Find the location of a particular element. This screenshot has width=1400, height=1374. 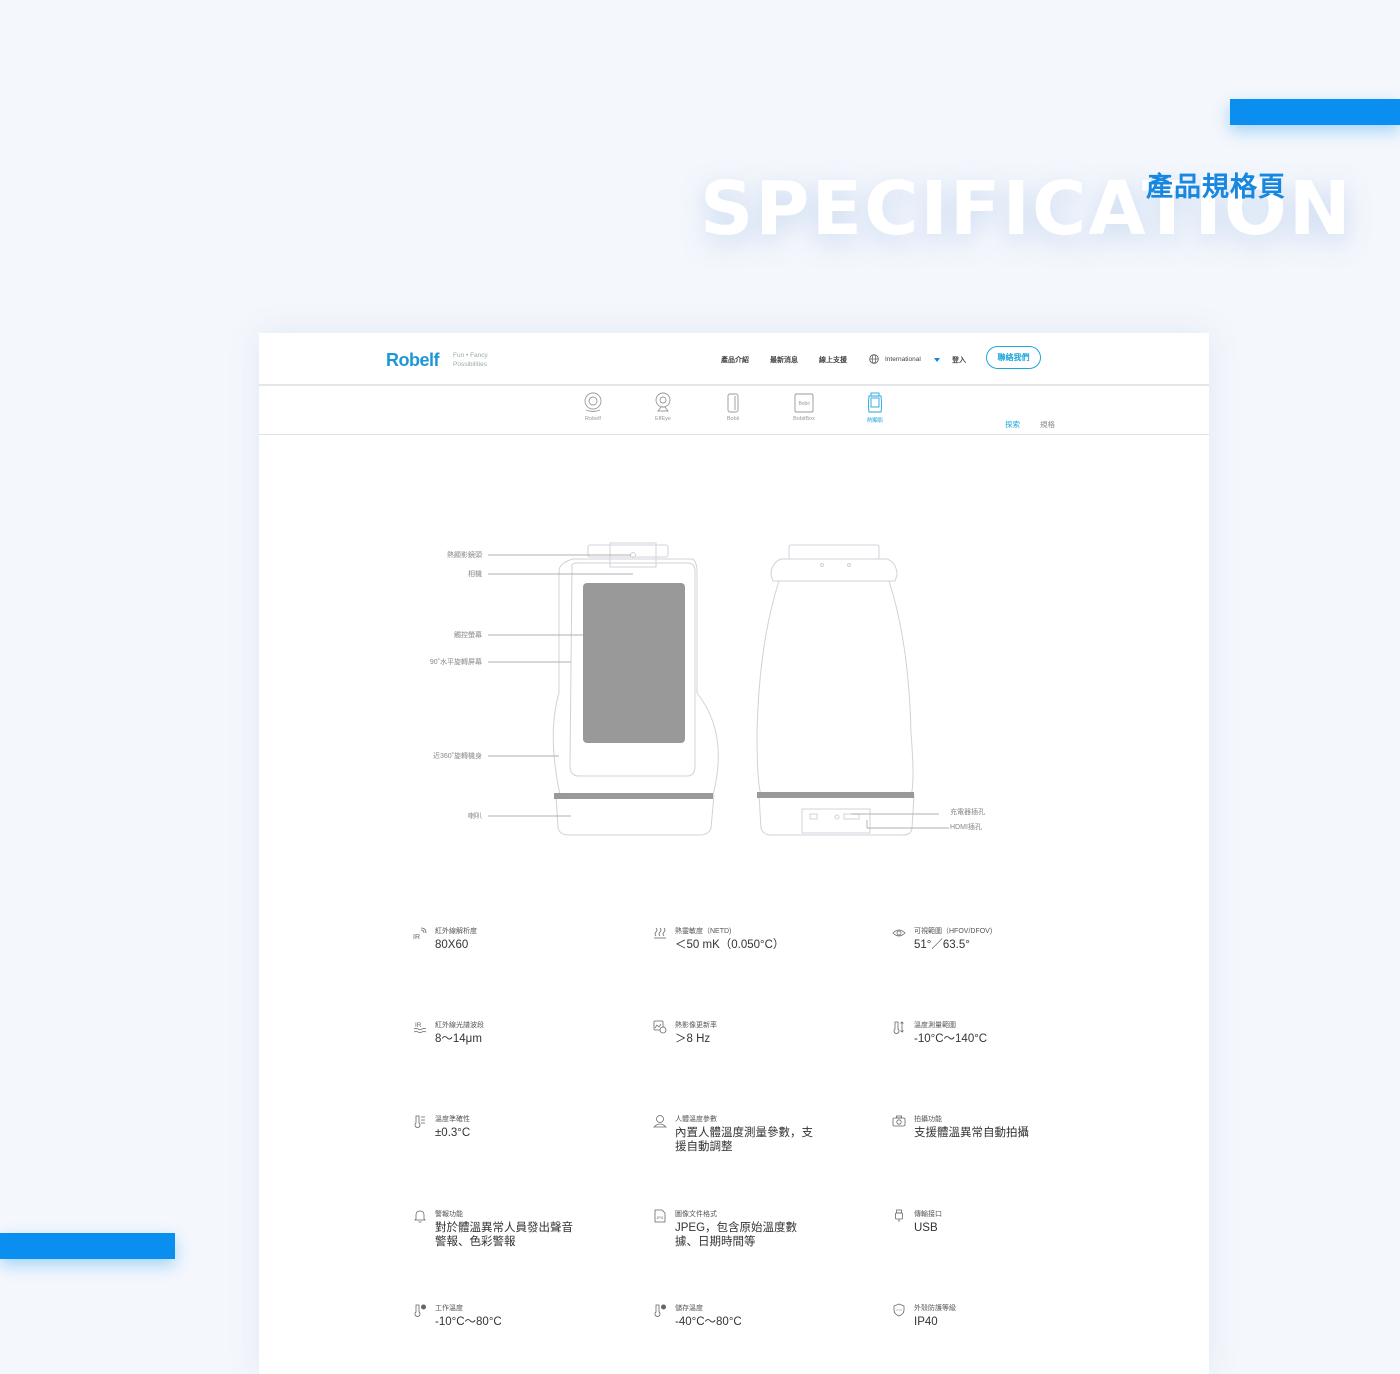

nav-products: 產品介紹 is located at coordinates (735, 360).